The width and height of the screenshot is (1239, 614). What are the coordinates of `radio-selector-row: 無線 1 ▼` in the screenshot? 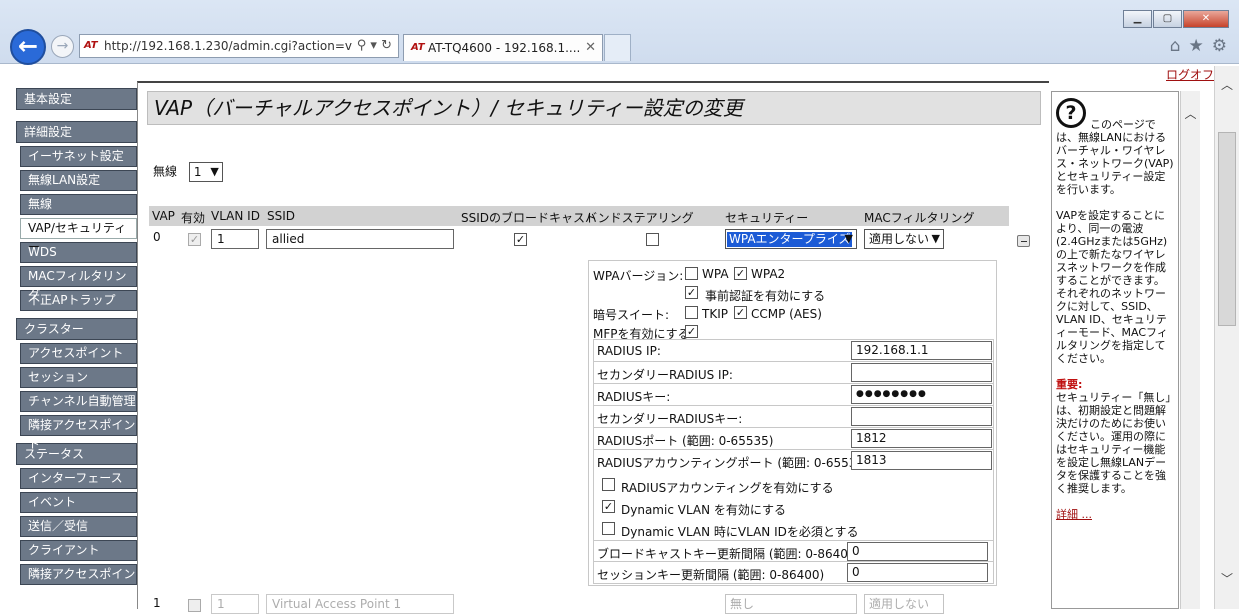 It's located at (188, 172).